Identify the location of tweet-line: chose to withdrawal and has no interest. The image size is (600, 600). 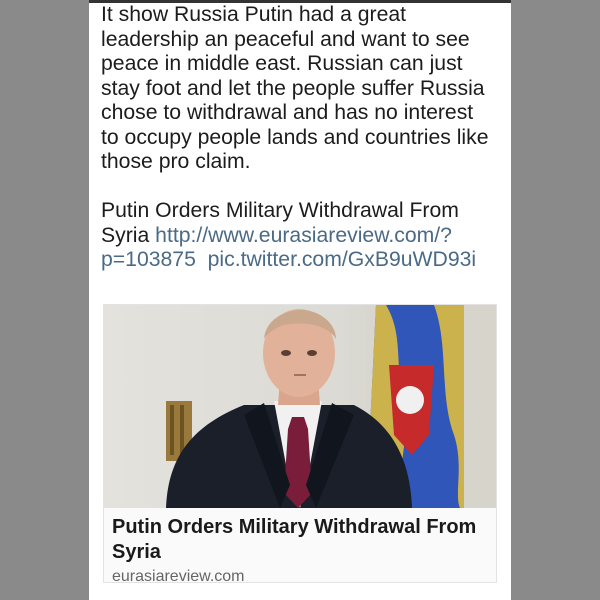
(287, 112).